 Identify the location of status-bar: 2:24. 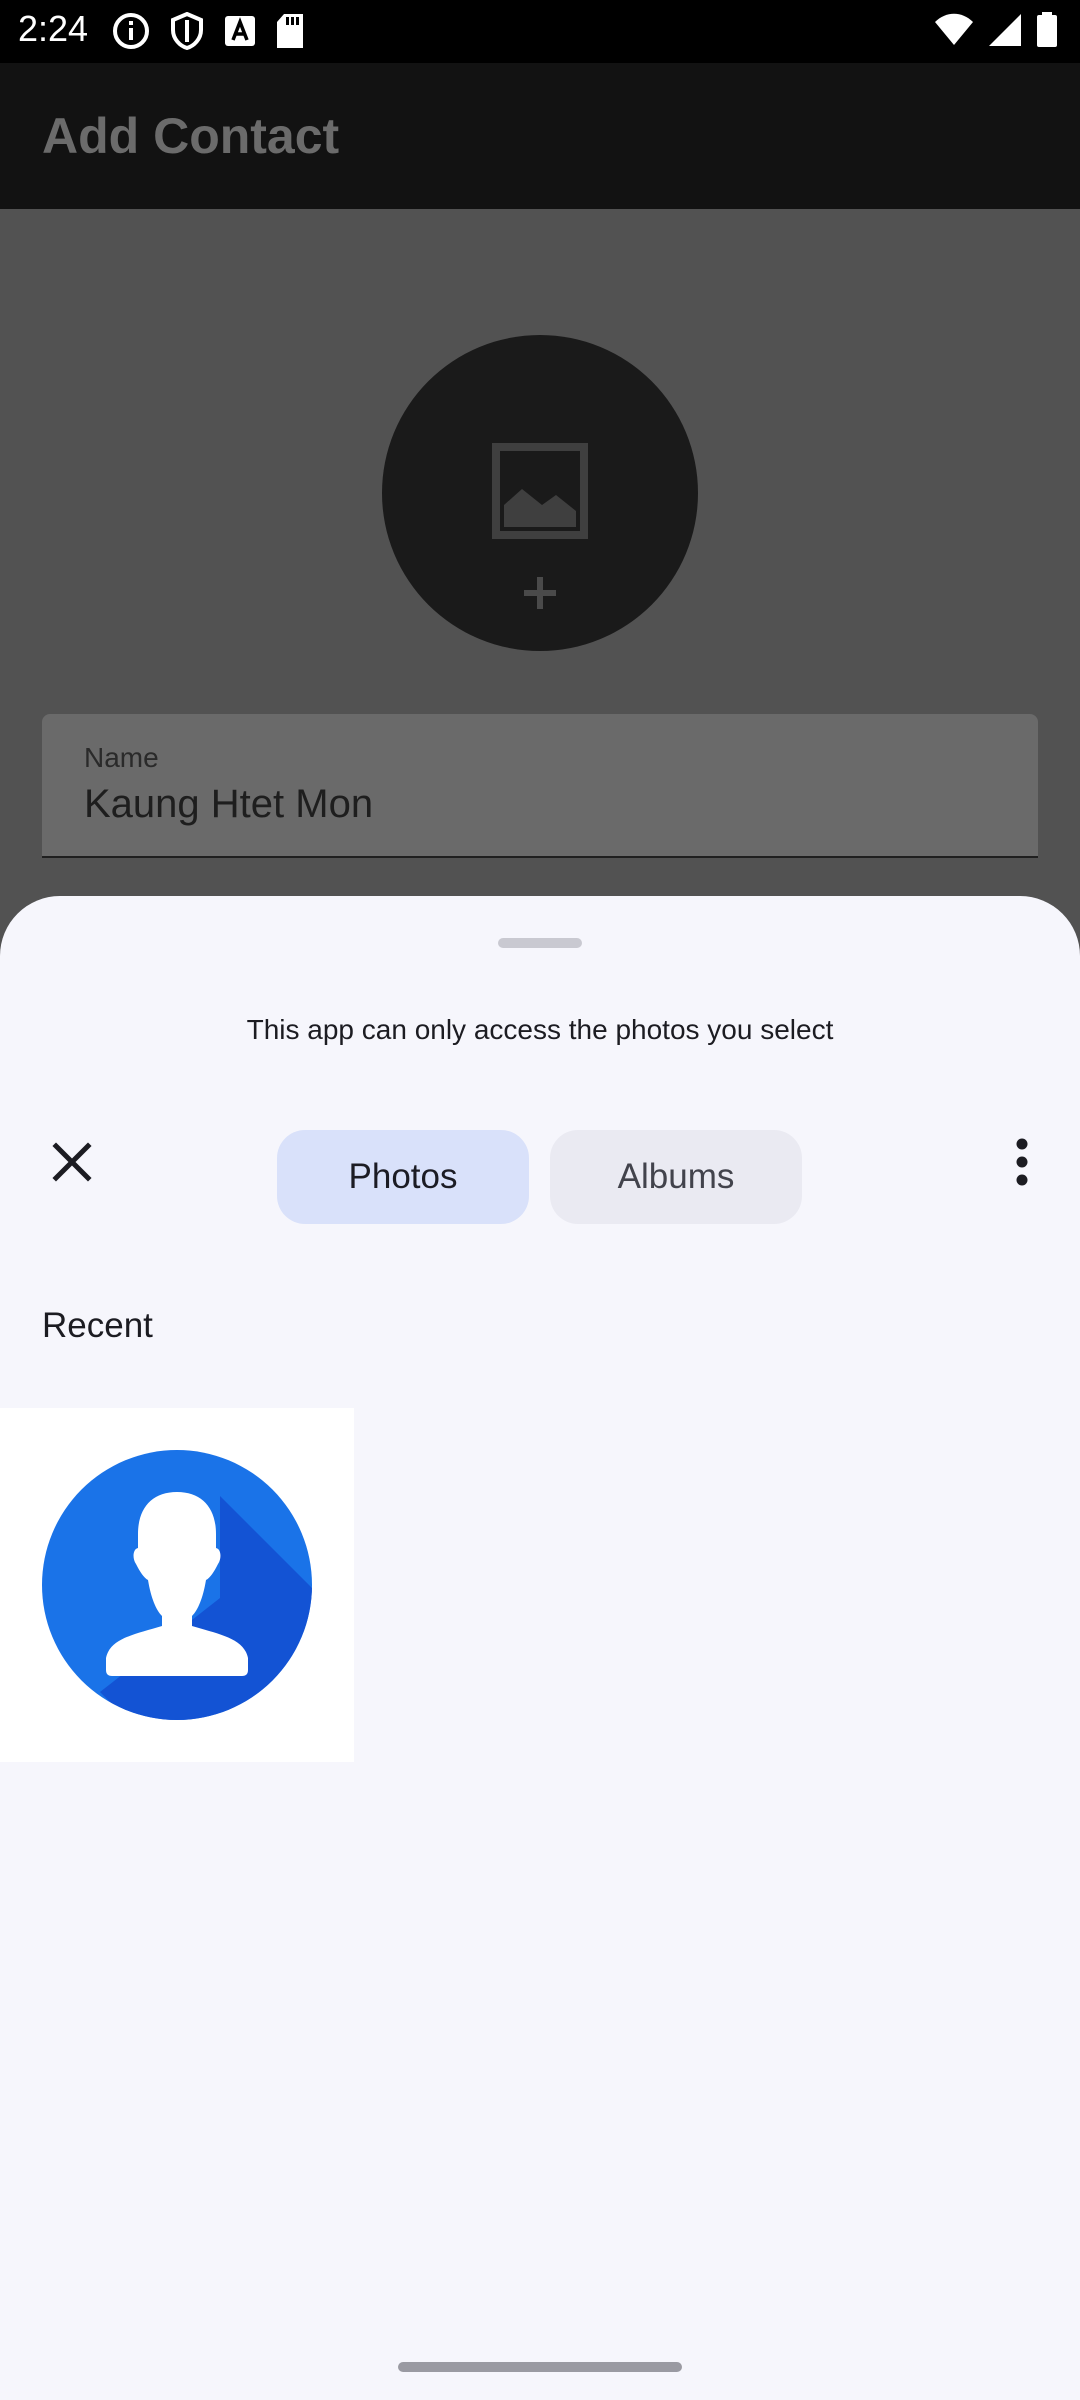
(540, 31).